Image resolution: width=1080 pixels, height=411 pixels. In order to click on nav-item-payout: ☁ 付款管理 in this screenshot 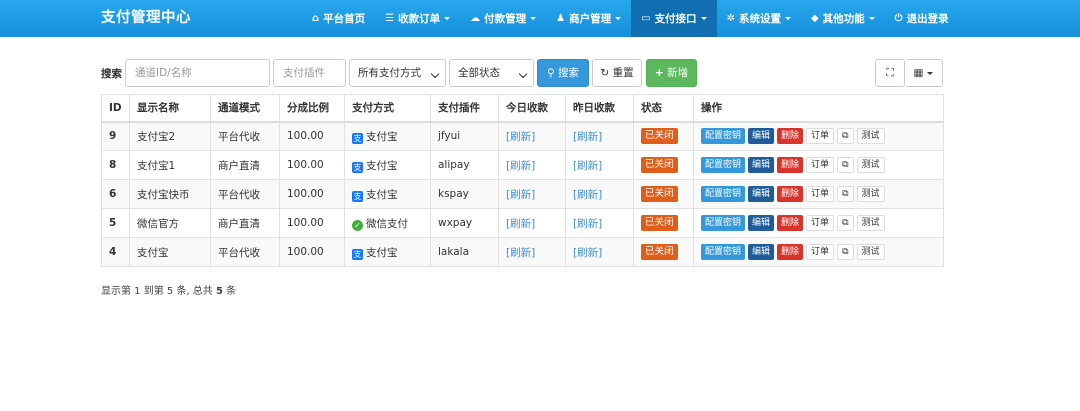, I will do `click(503, 18)`.